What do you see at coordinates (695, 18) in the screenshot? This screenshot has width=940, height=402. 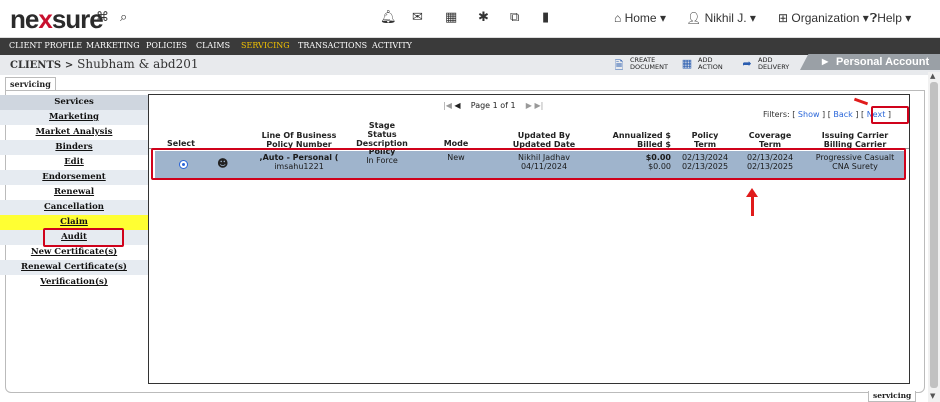 I see `user-icon: 👤︎` at bounding box center [695, 18].